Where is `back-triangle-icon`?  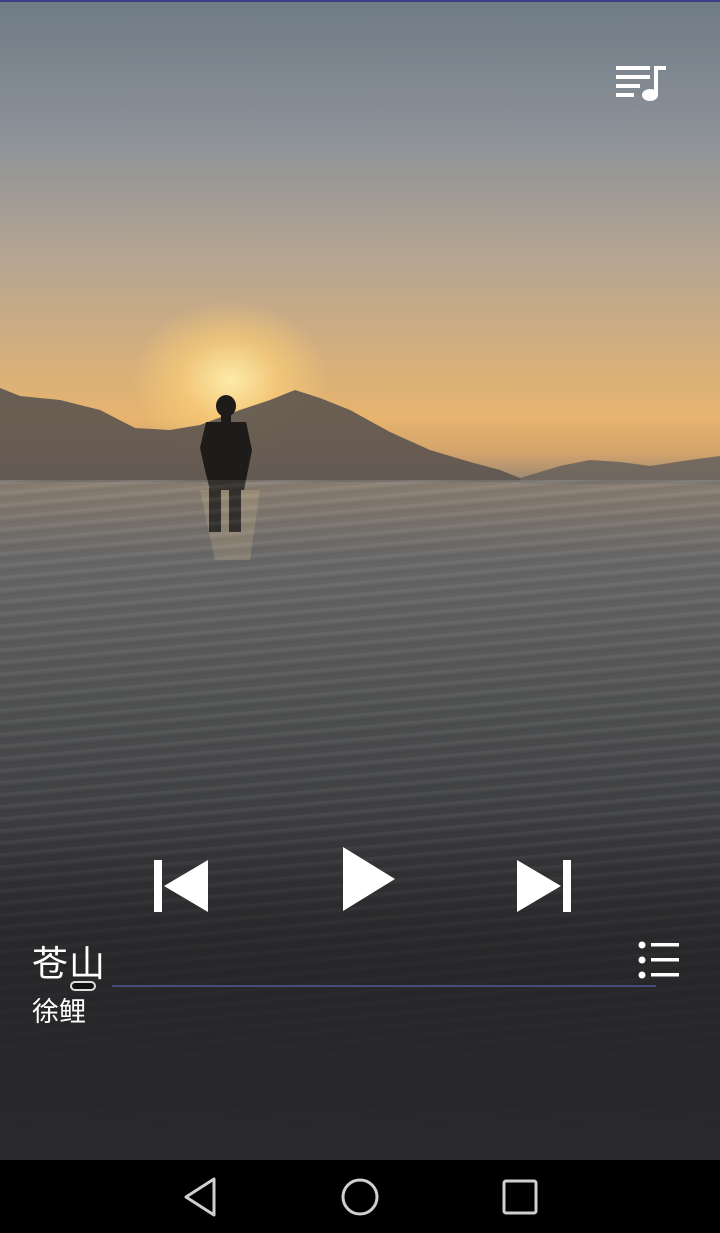
back-triangle-icon is located at coordinates (200, 1197).